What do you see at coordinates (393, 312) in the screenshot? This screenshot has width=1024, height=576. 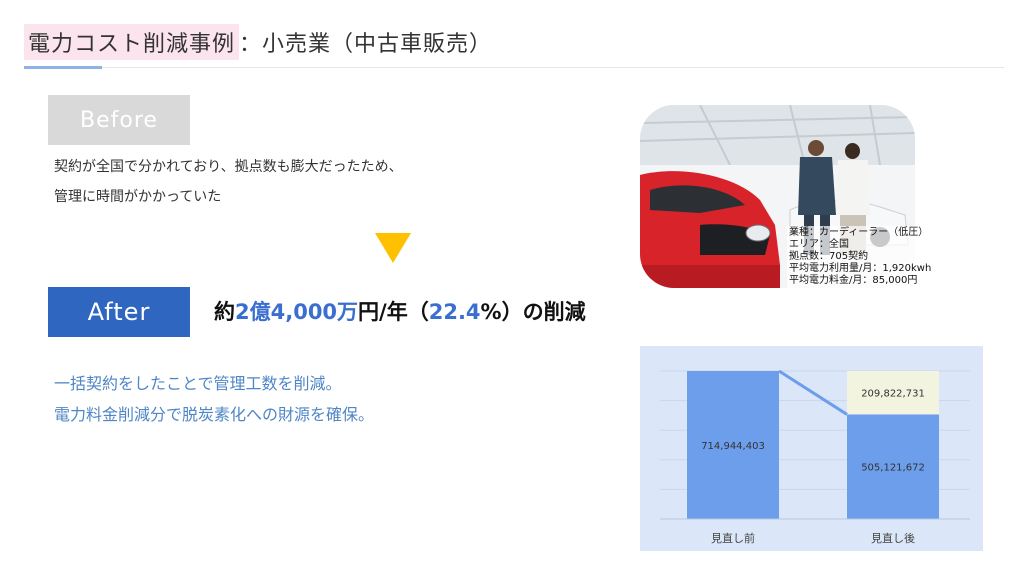 I see `headline-unit: 円/年（` at bounding box center [393, 312].